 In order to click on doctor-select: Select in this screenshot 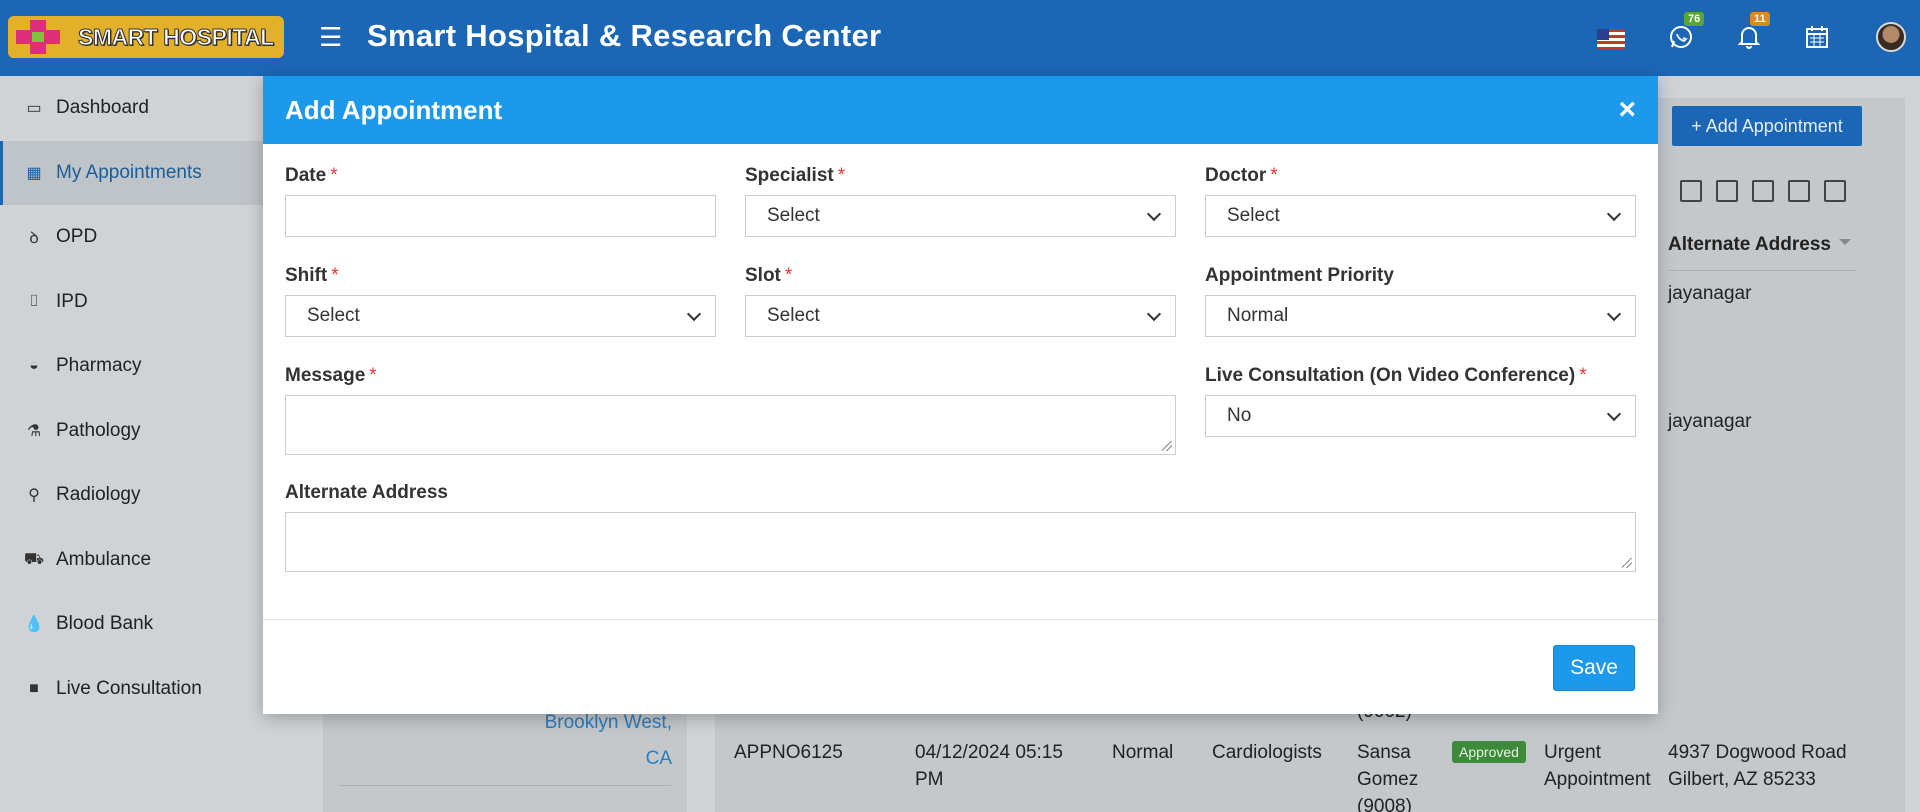, I will do `click(1420, 216)`.